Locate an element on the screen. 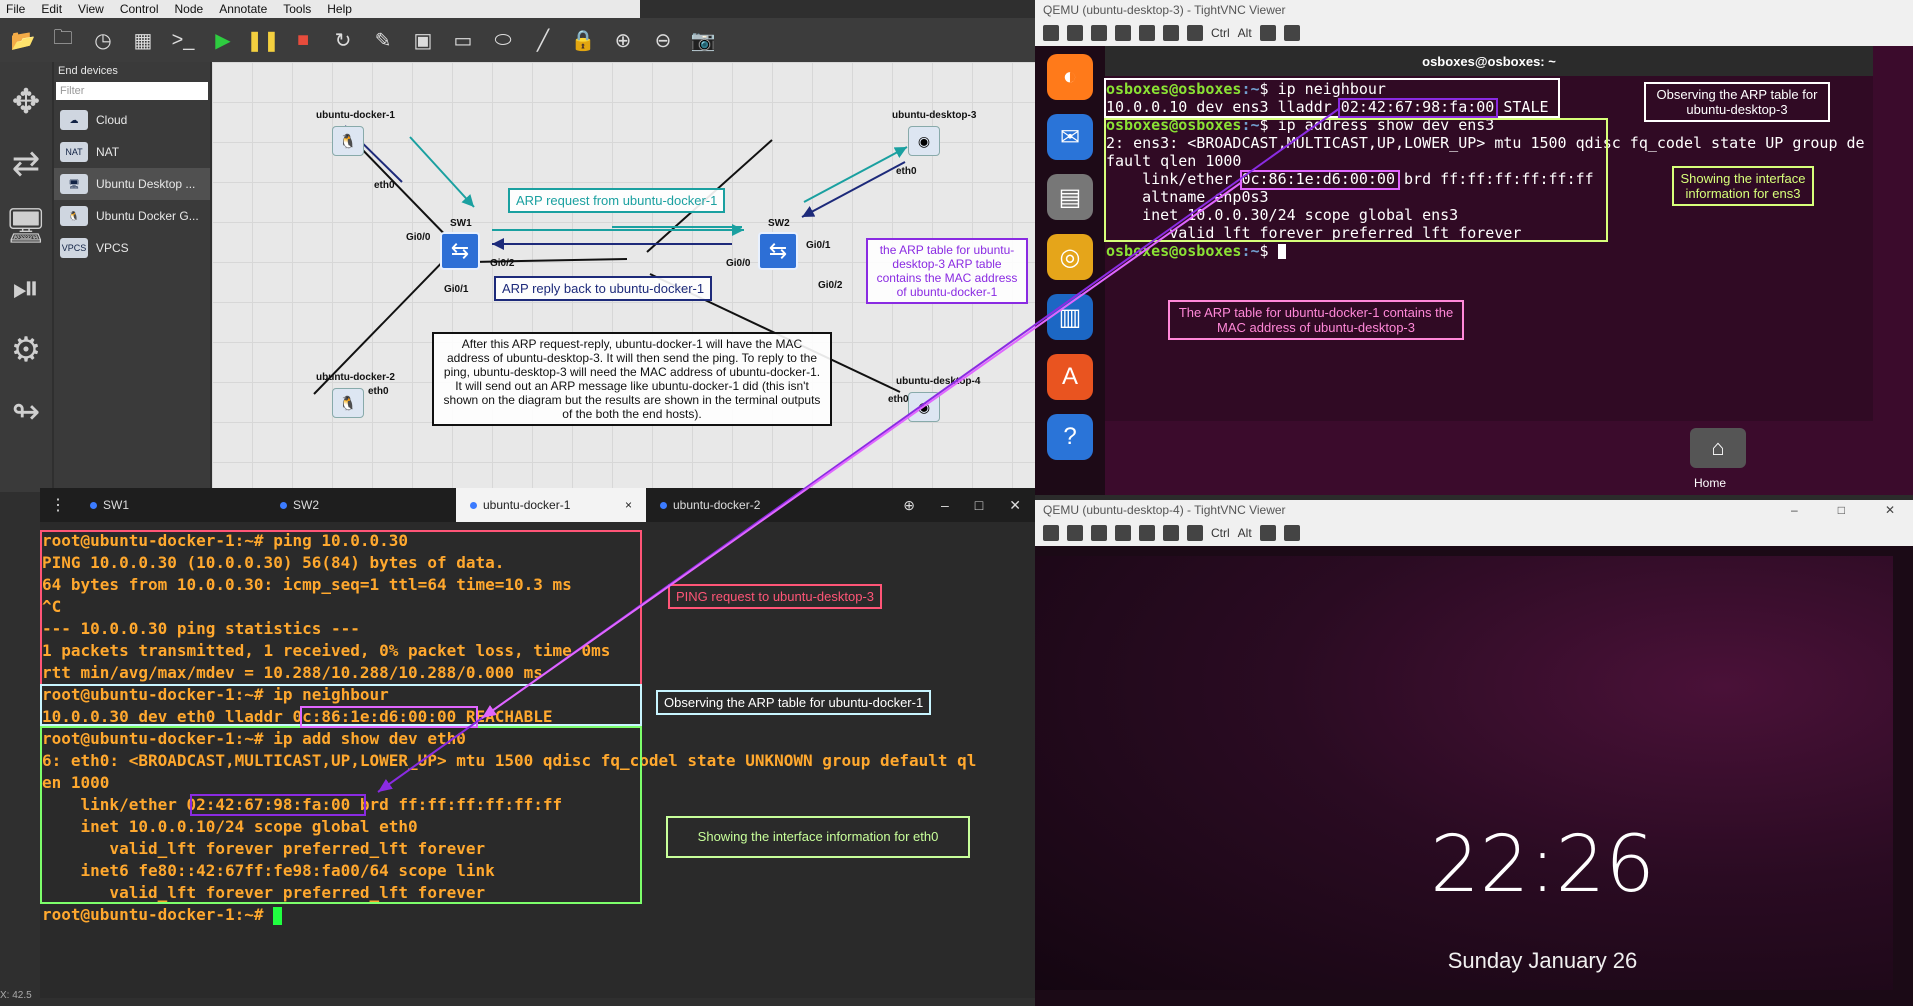  menu-tools: Tools is located at coordinates (297, 9).